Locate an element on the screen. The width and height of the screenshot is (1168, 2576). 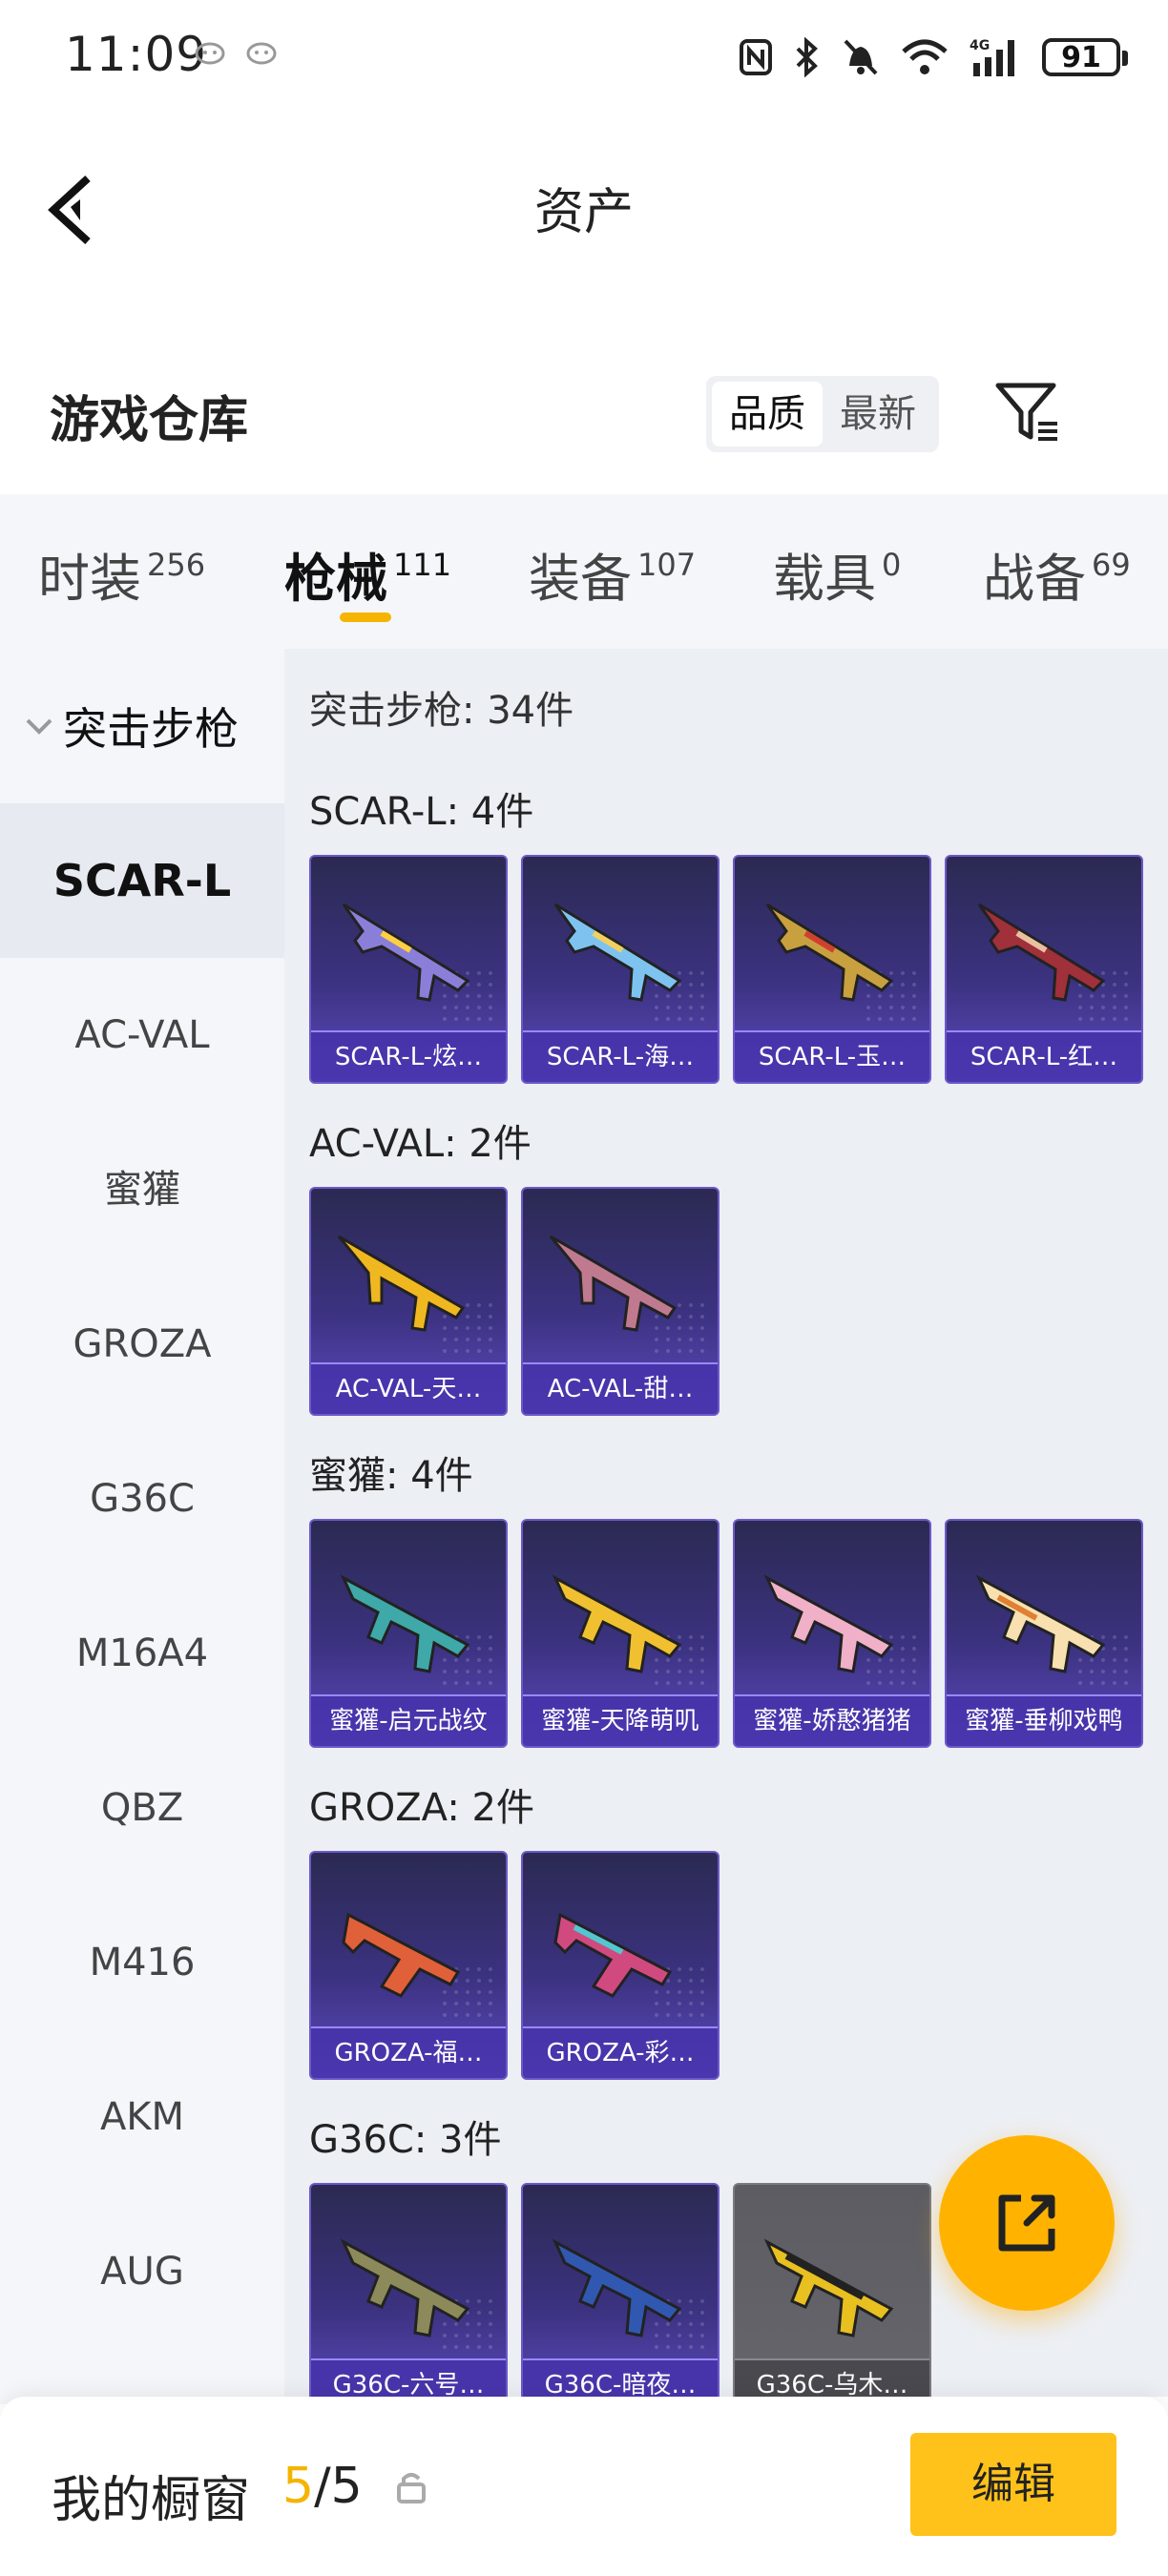
skin-name: 蜜獾-天降萌叽 is located at coordinates (620, 1720).